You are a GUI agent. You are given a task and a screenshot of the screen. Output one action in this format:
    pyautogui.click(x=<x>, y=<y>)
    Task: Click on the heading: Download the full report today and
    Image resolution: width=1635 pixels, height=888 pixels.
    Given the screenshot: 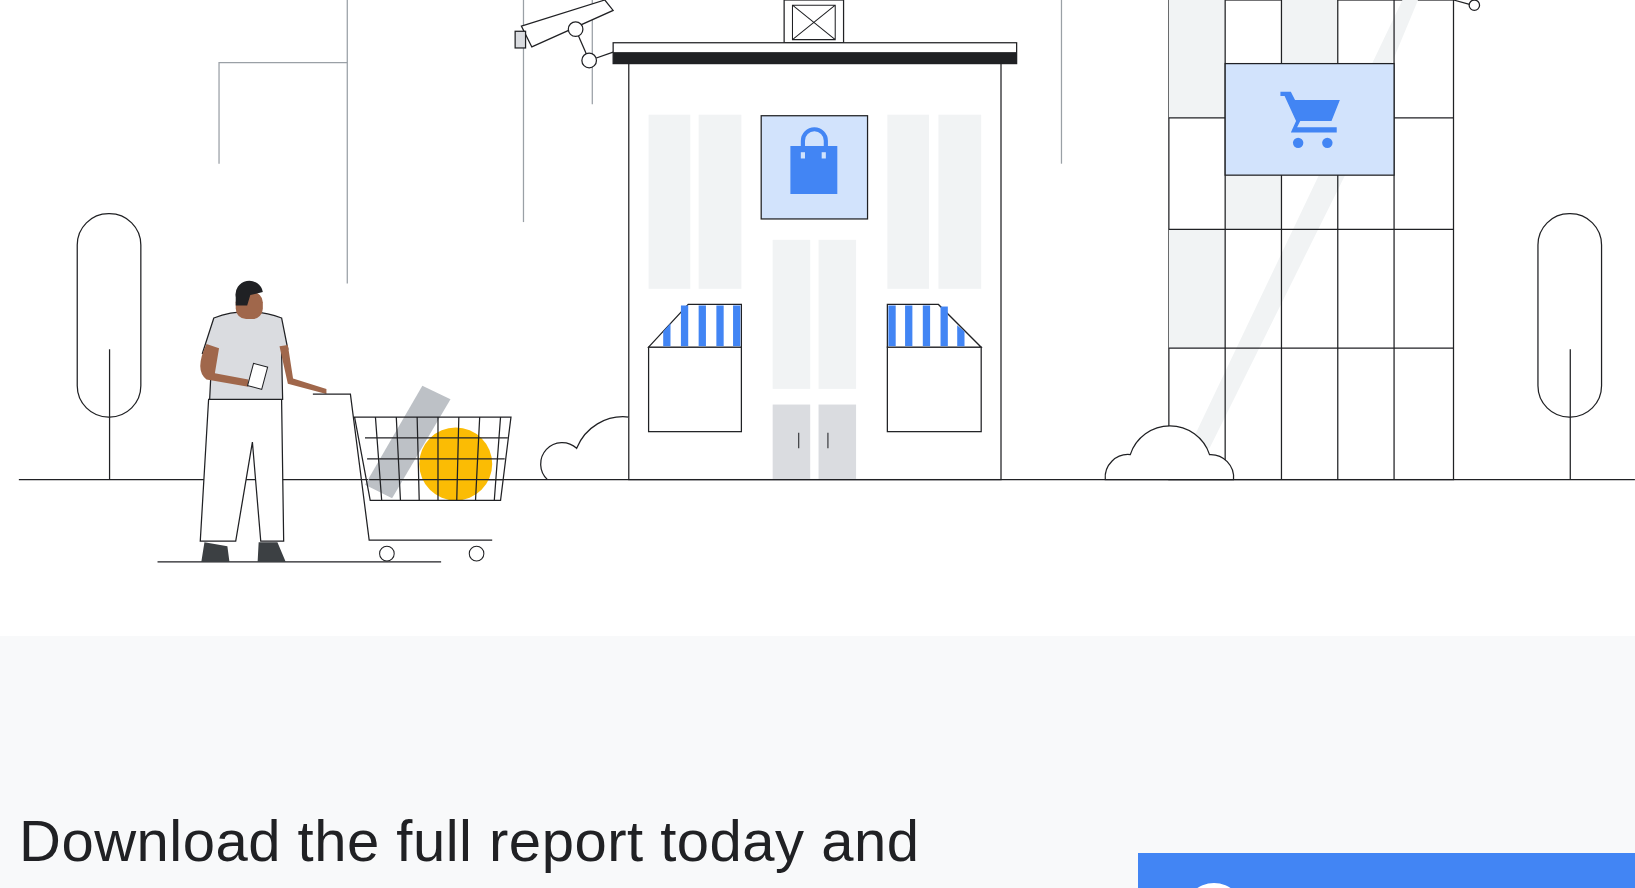 What is the action you would take?
    pyautogui.click(x=469, y=841)
    